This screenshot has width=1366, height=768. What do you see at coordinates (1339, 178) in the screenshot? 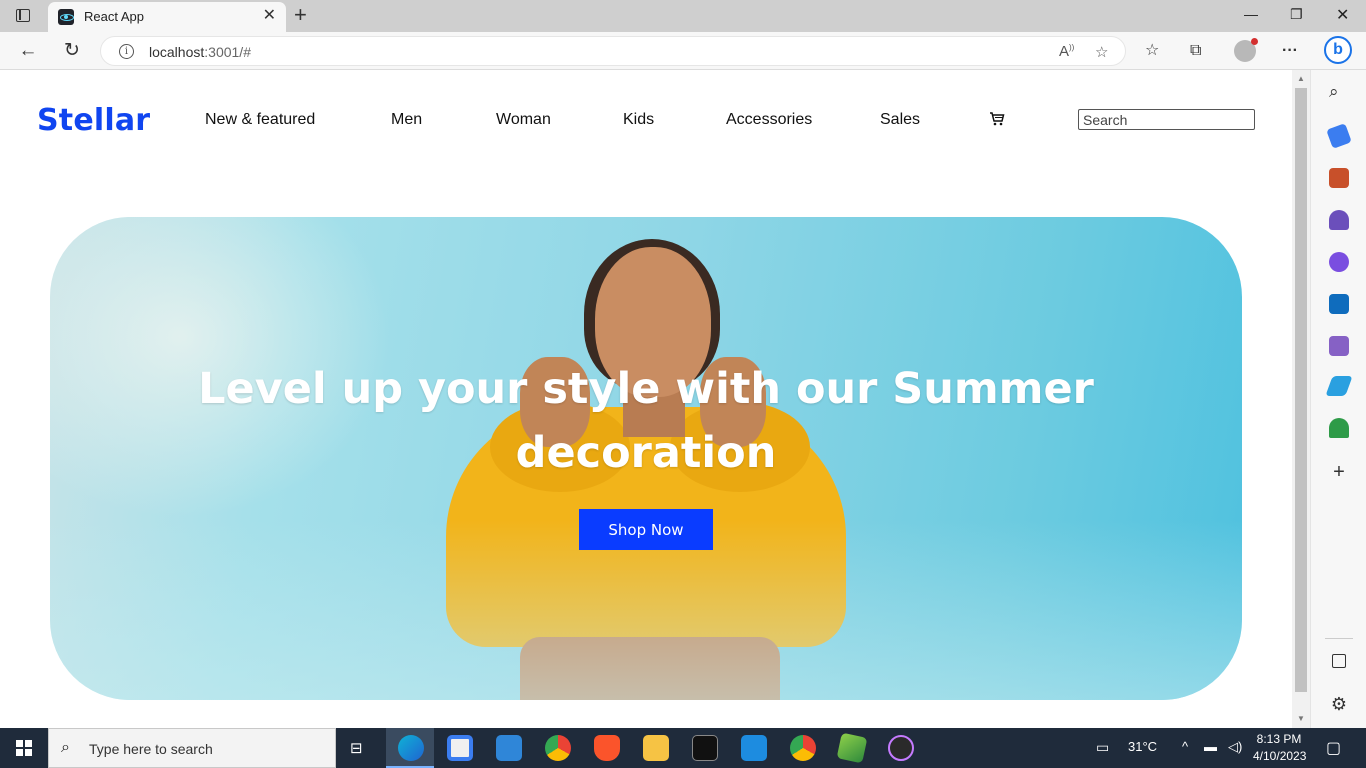
I see `sidebar-tools-icon` at bounding box center [1339, 178].